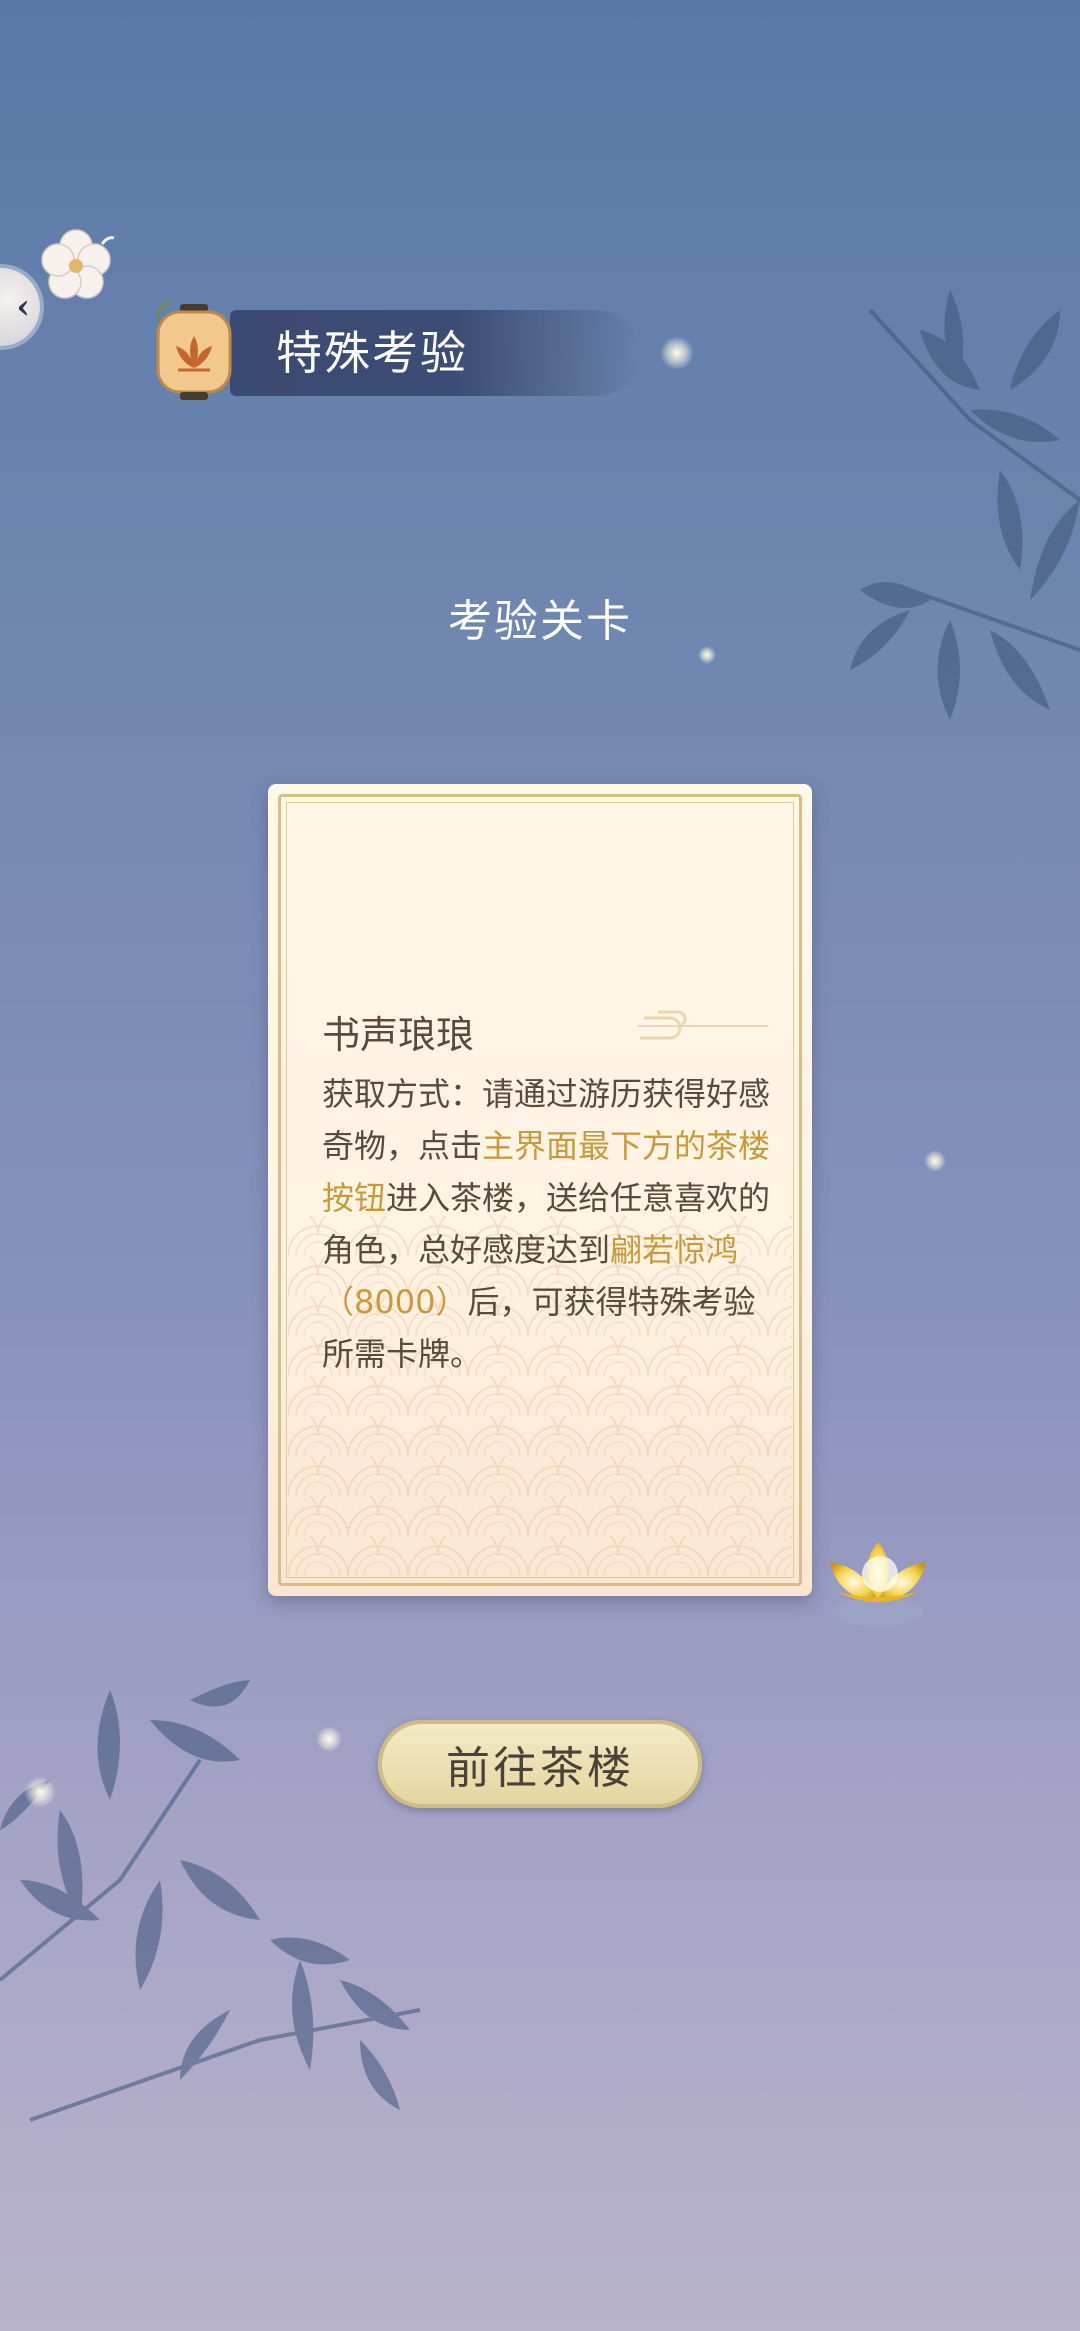  I want to click on card-name: 书声琅琅, so click(398, 1035).